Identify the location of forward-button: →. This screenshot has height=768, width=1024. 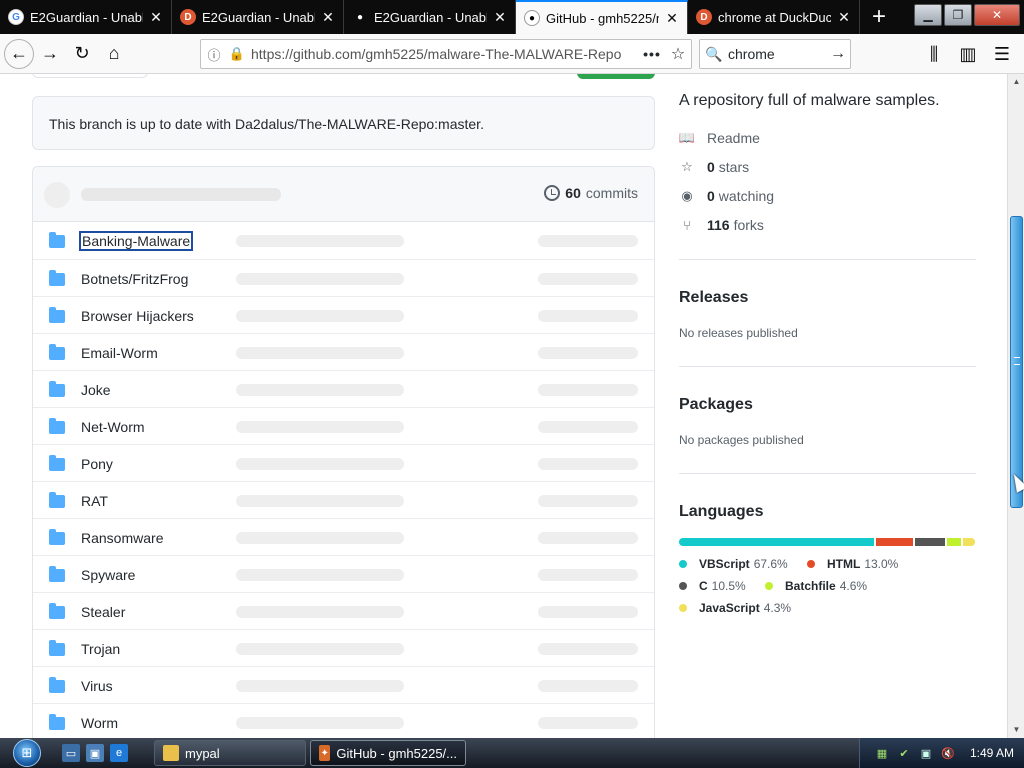
(50, 54).